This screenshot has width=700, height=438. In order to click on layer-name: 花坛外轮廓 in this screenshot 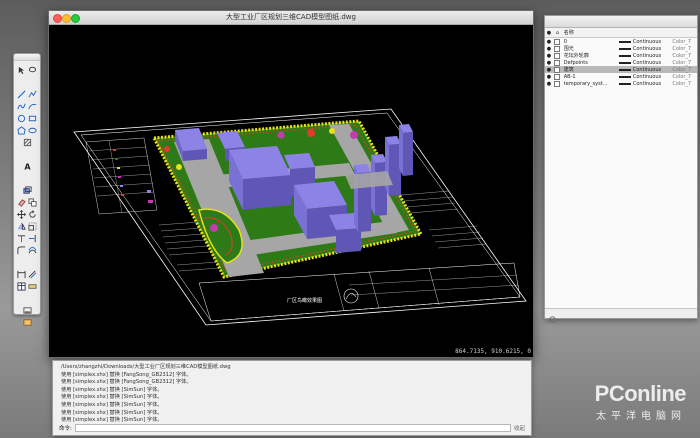, I will do `click(576, 56)`.